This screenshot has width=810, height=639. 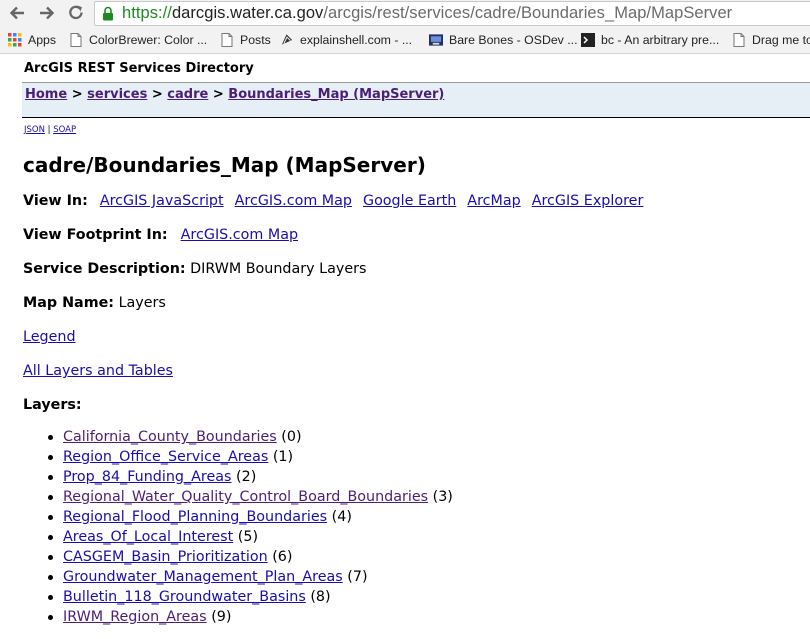 I want to click on layer-id: (1), so click(x=283, y=457).